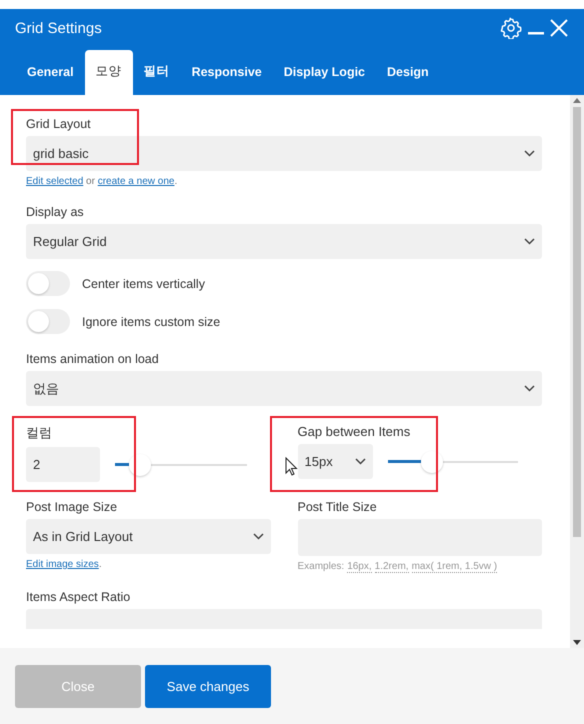  What do you see at coordinates (577, 642) in the screenshot?
I see `scroll-down-icon` at bounding box center [577, 642].